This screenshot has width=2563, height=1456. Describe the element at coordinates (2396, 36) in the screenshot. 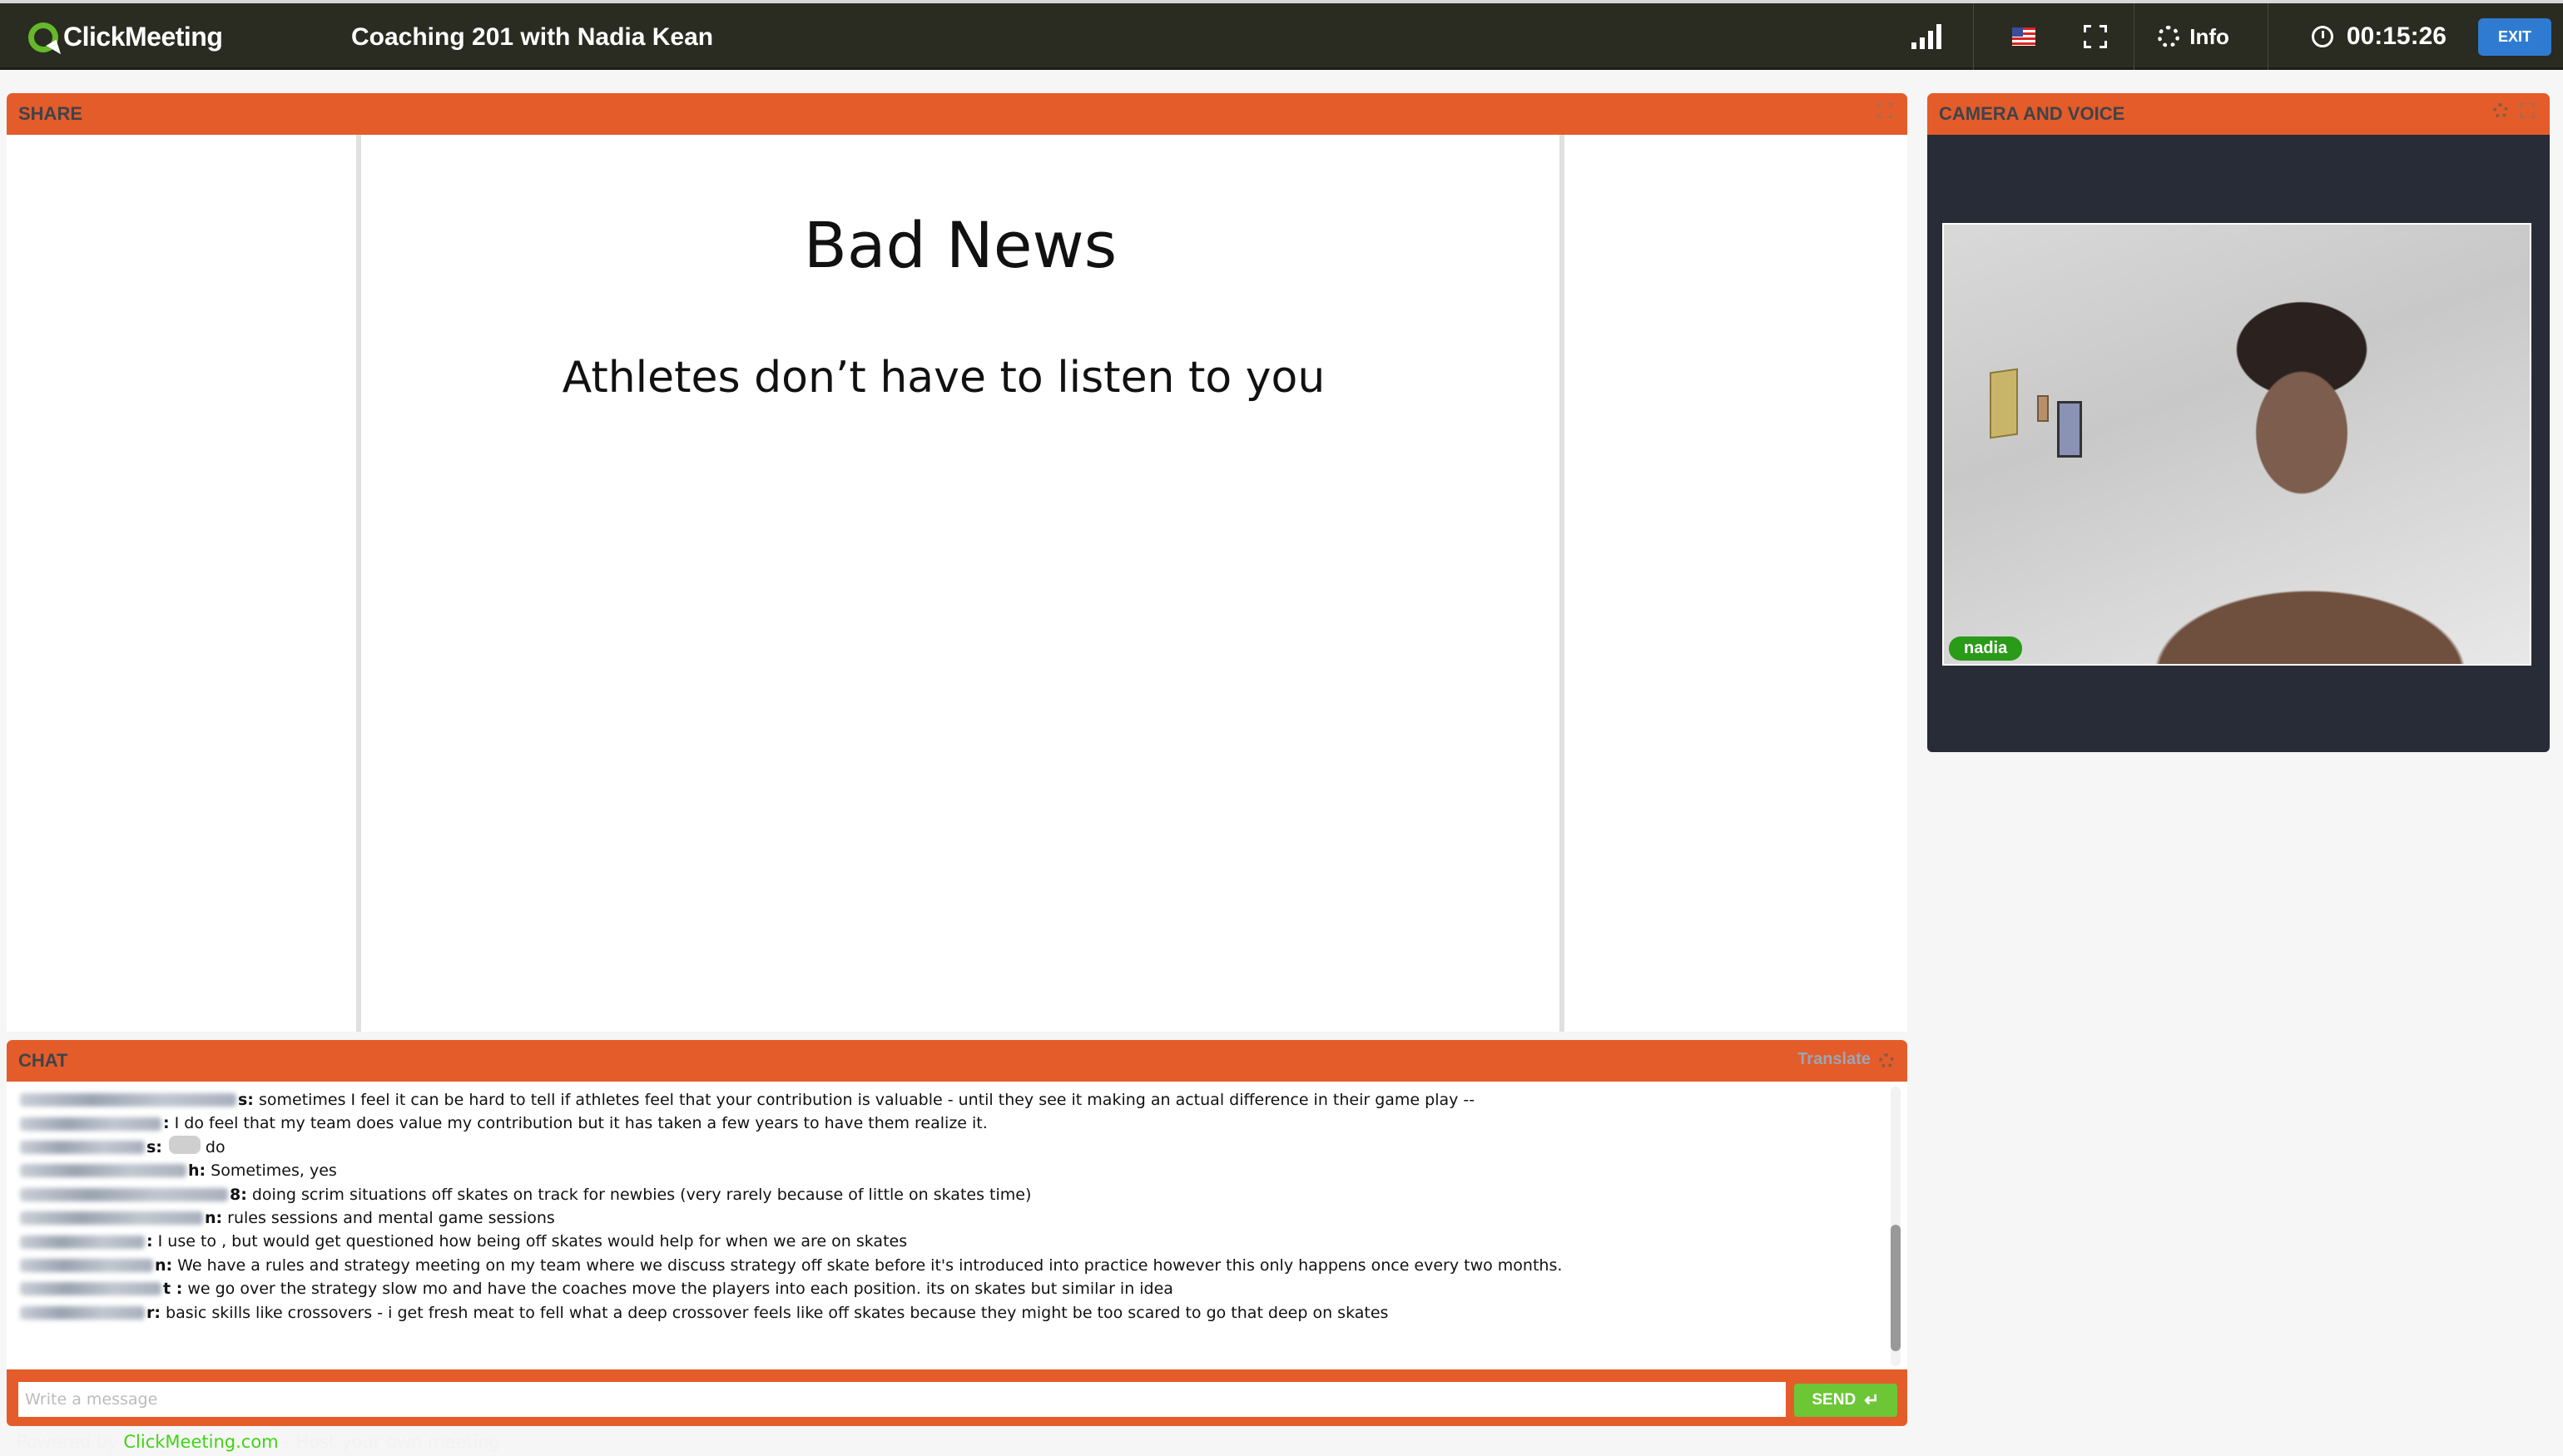

I see `timer-value: 00:15:26` at that location.